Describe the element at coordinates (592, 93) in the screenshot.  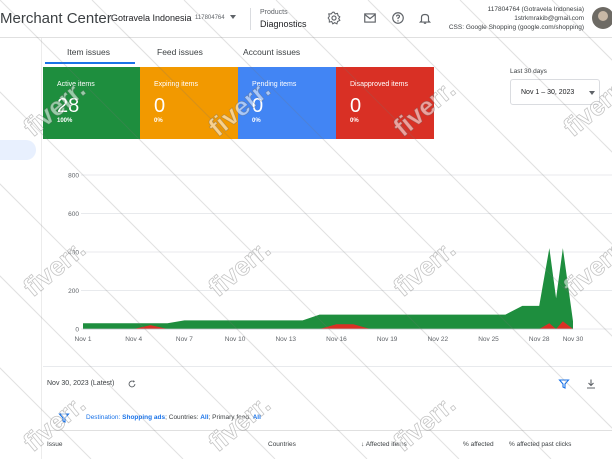
I see `chevron-down-icon` at that location.